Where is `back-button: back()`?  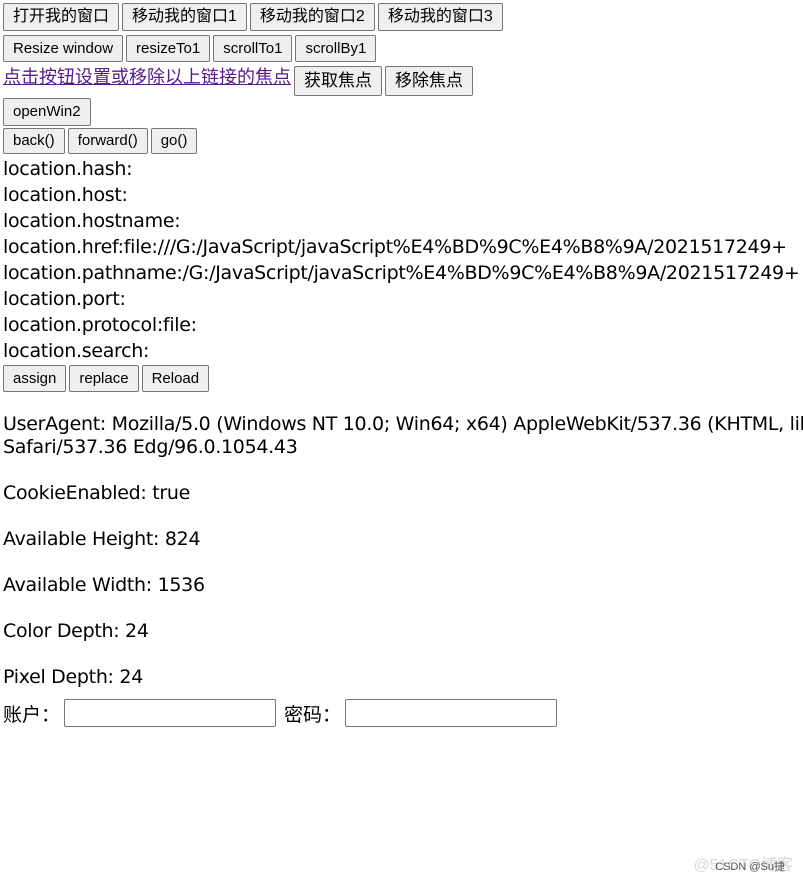 back-button: back() is located at coordinates (34, 141).